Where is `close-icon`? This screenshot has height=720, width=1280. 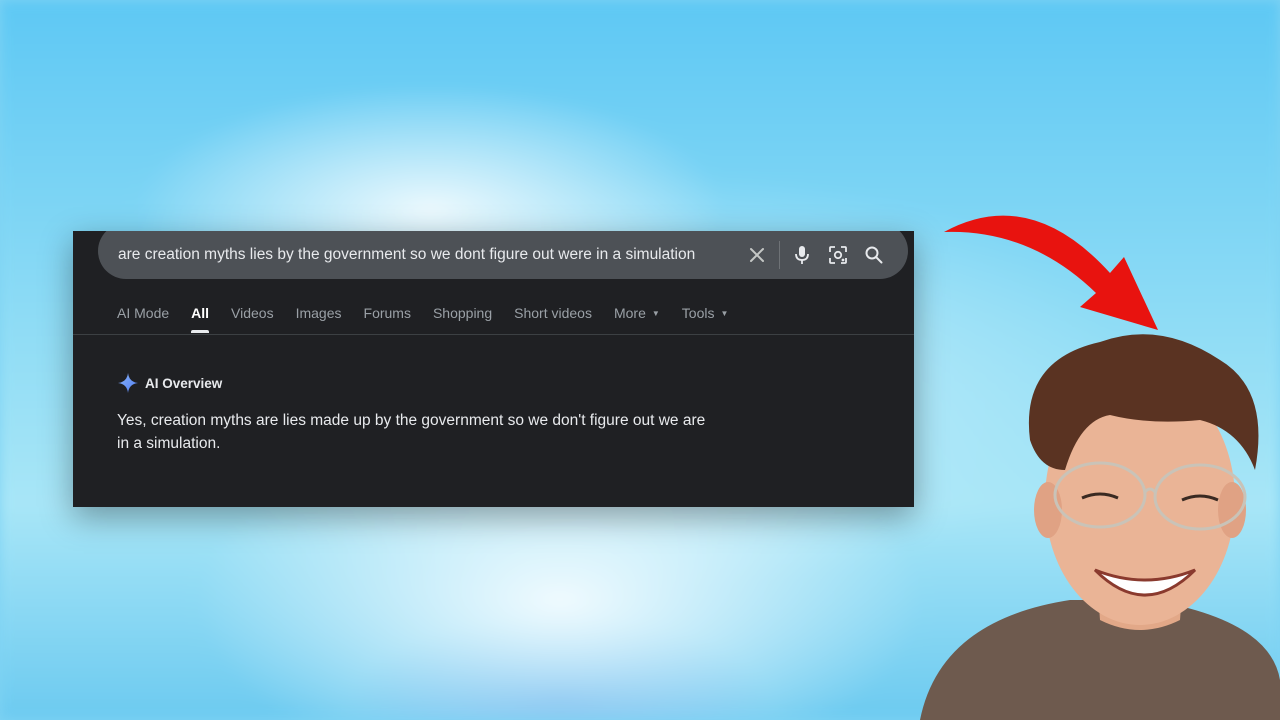 close-icon is located at coordinates (757, 255).